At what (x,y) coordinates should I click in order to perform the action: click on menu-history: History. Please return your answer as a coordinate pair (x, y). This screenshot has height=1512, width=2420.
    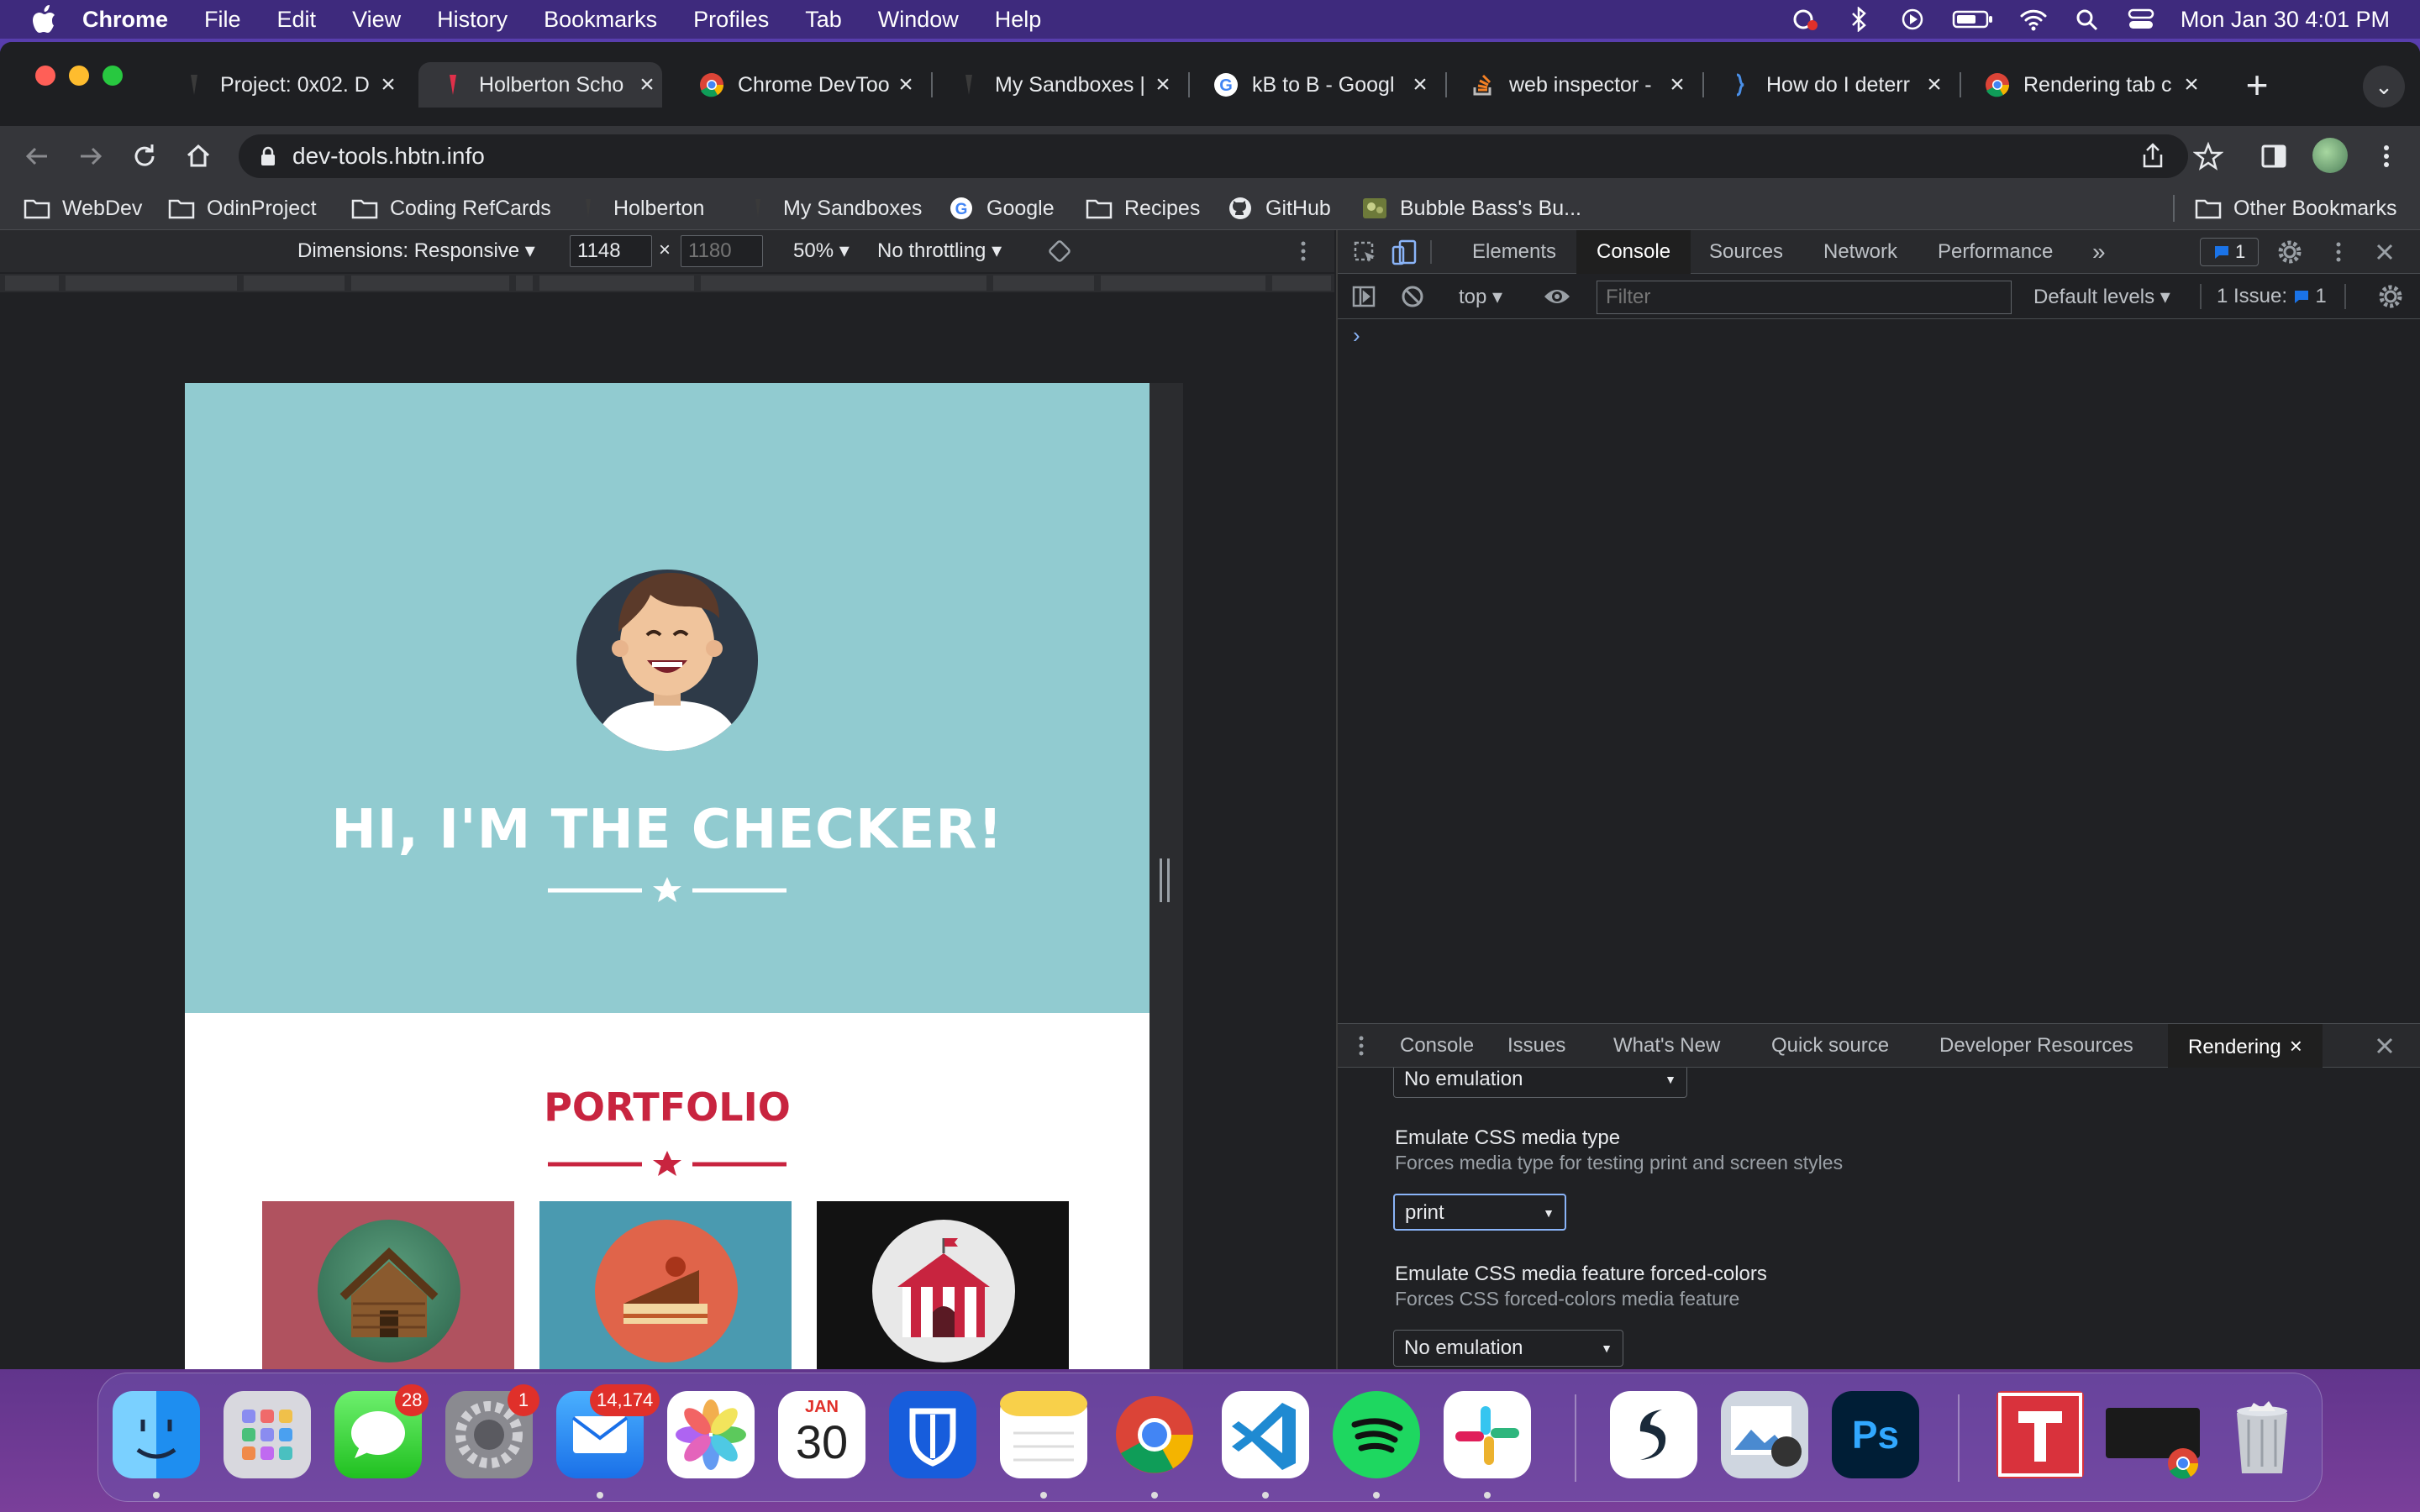
    Looking at the image, I should click on (472, 20).